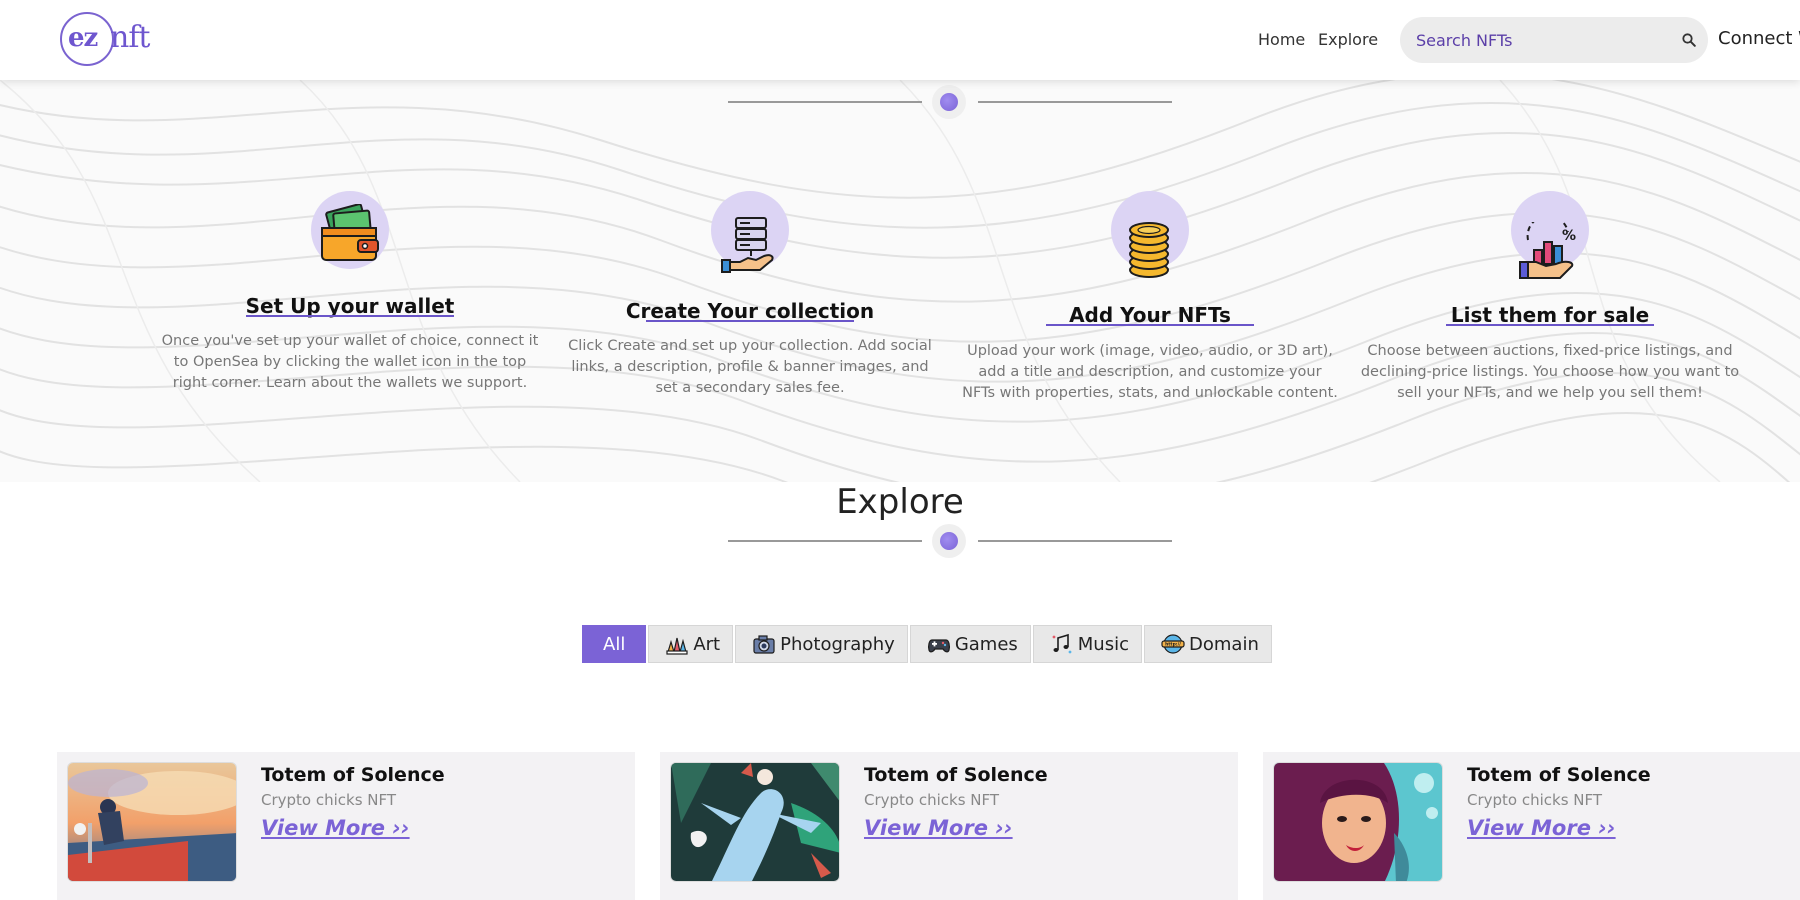 This screenshot has width=1800, height=900. I want to click on tab-photography: Photography, so click(821, 644).